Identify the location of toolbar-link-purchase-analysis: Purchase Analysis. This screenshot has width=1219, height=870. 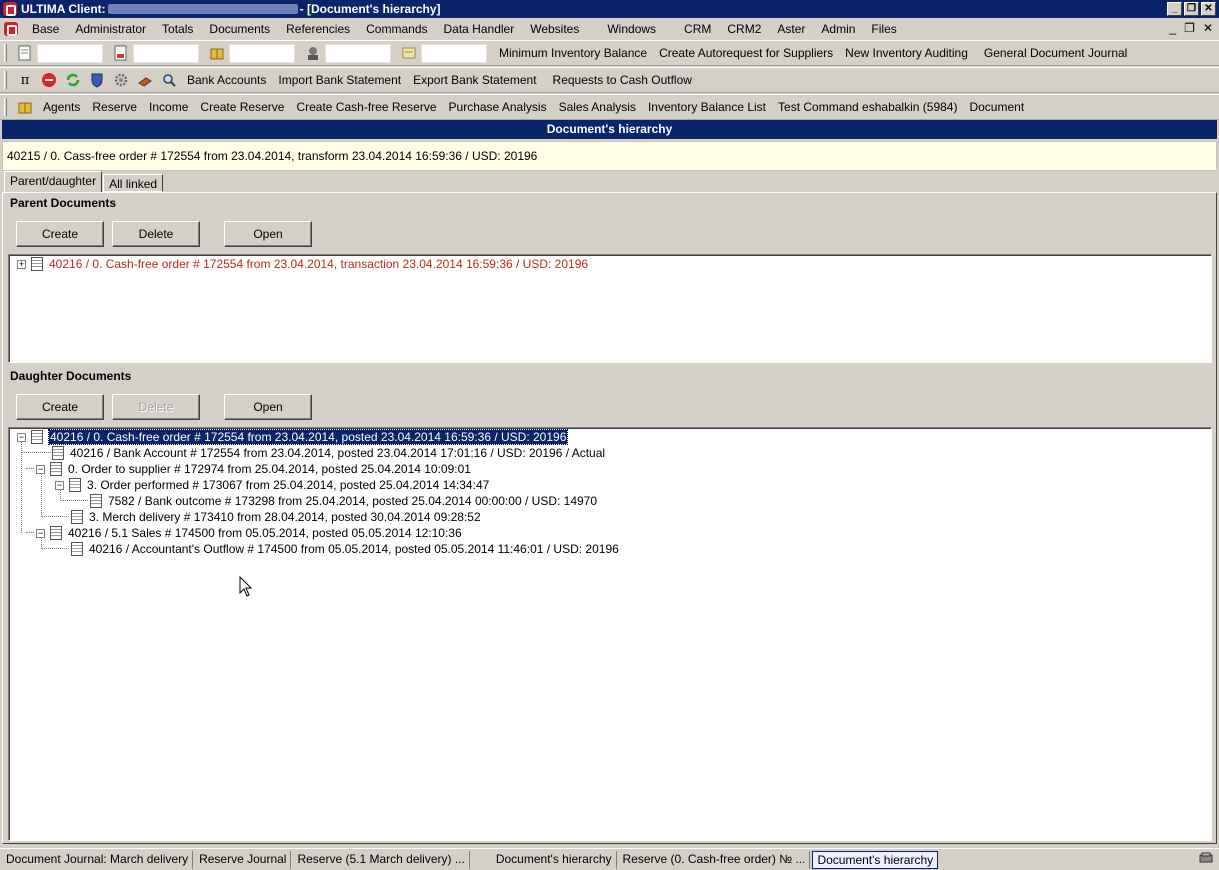
(498, 107).